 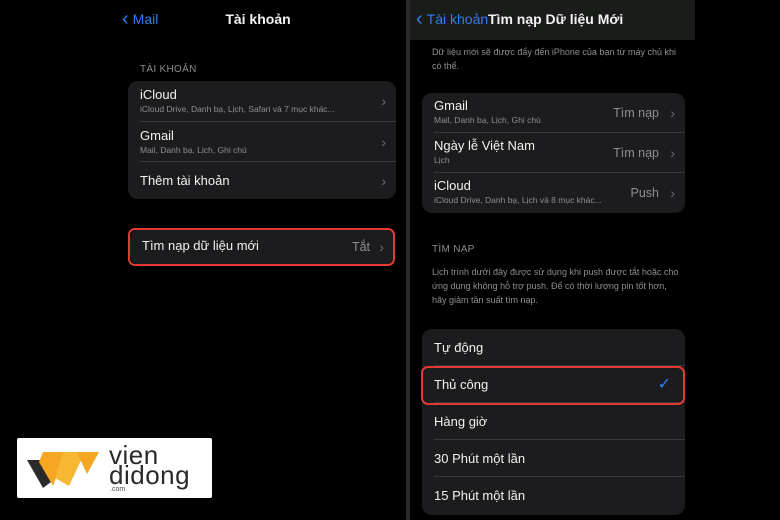 I want to click on option-label: Hàng giờ, so click(x=461, y=421).